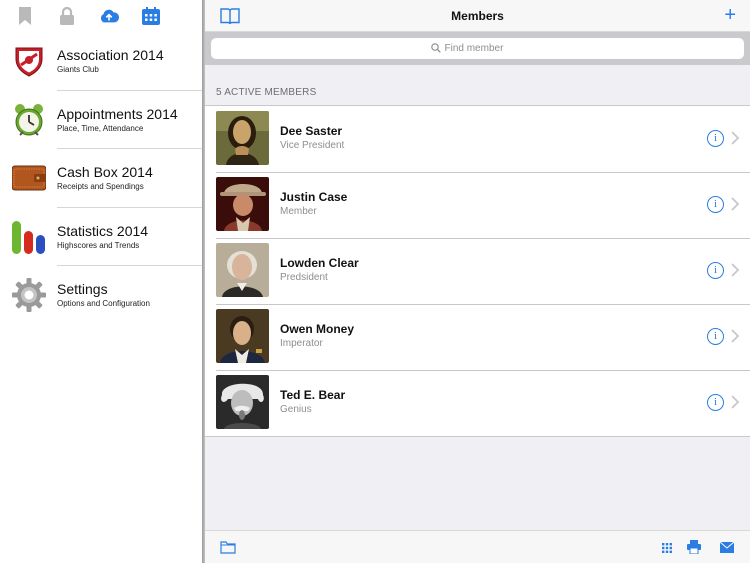 Image resolution: width=750 pixels, height=563 pixels. Describe the element at coordinates (311, 131) in the screenshot. I see `member-name: Dee Saster` at that location.